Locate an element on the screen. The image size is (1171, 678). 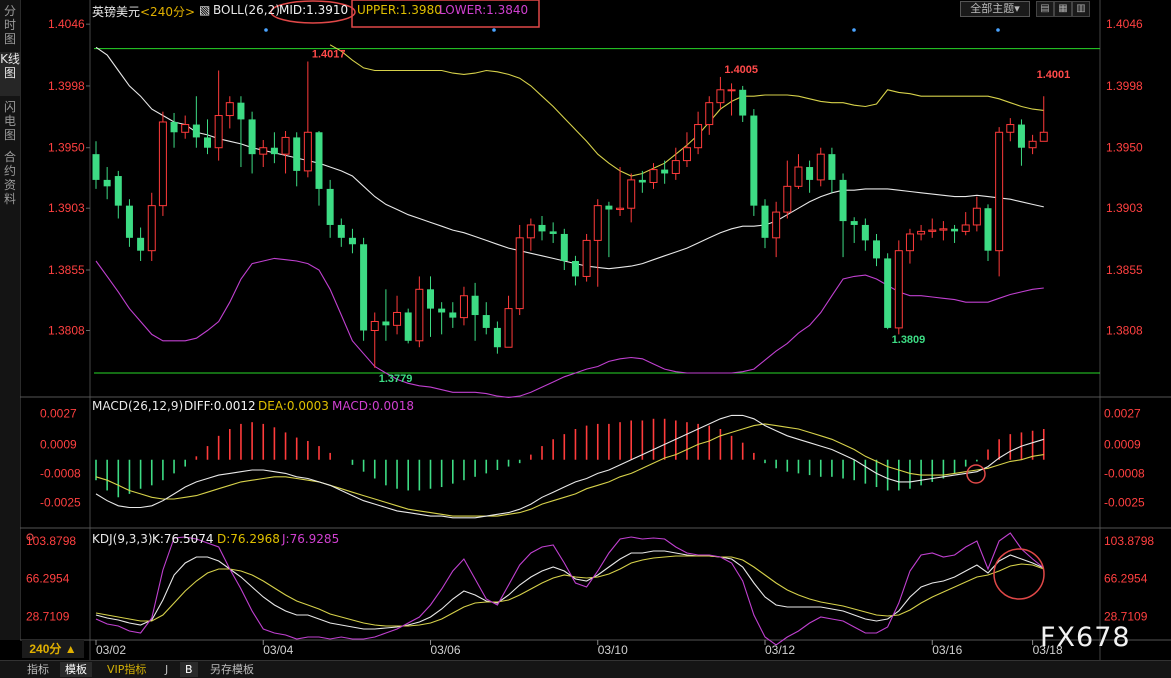
symbol-name: 英镑美元 is located at coordinates (116, 12).